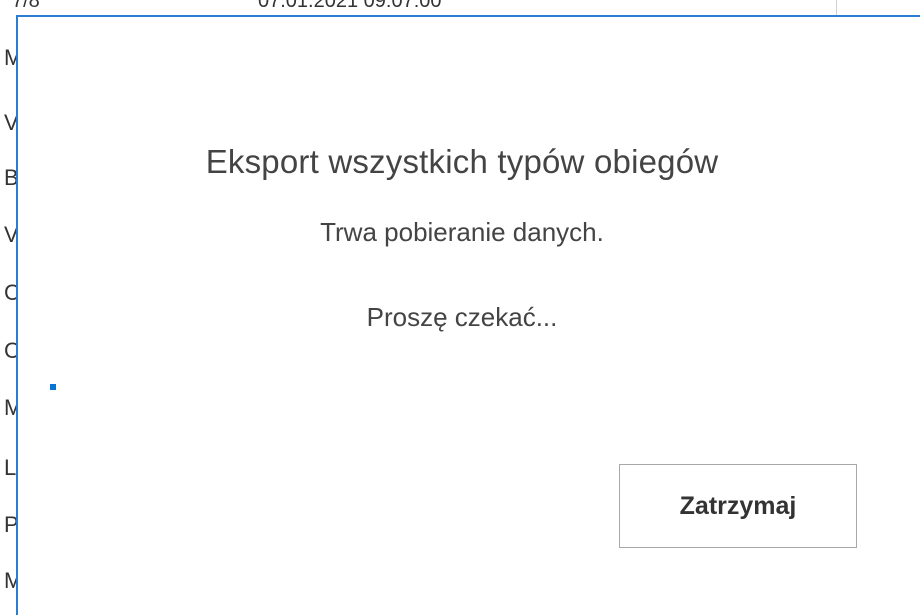  What do you see at coordinates (10, 524) in the screenshot?
I see `background-list-item: P` at bounding box center [10, 524].